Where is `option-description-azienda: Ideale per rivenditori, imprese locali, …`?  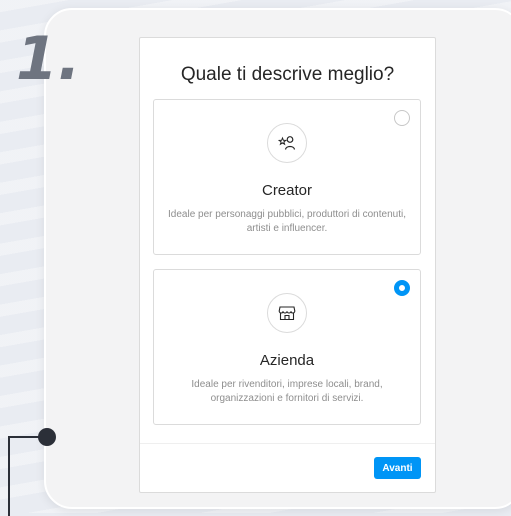 option-description-azienda: Ideale per rivenditori, imprese locali, … is located at coordinates (287, 391).